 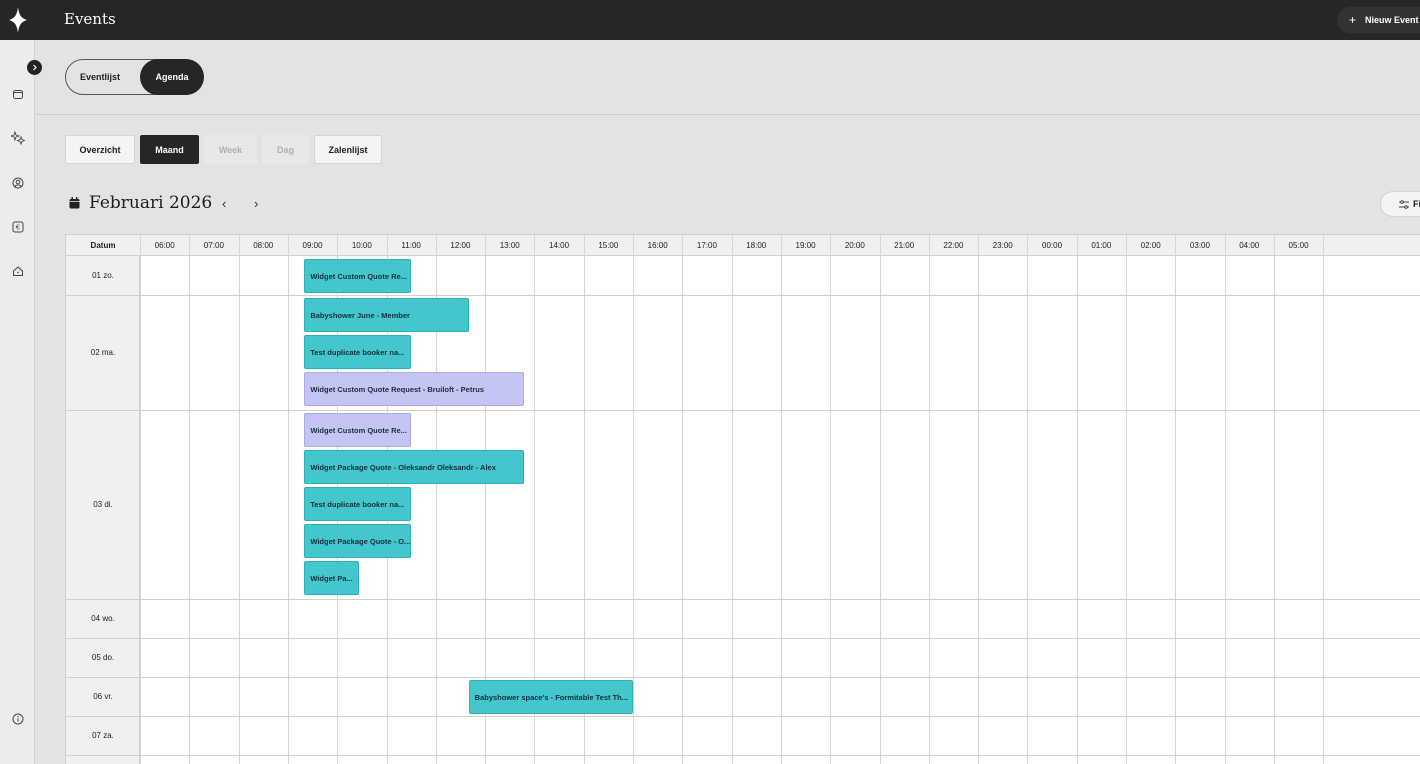 What do you see at coordinates (1199, 245) in the screenshot?
I see `hour-header: 03:00` at bounding box center [1199, 245].